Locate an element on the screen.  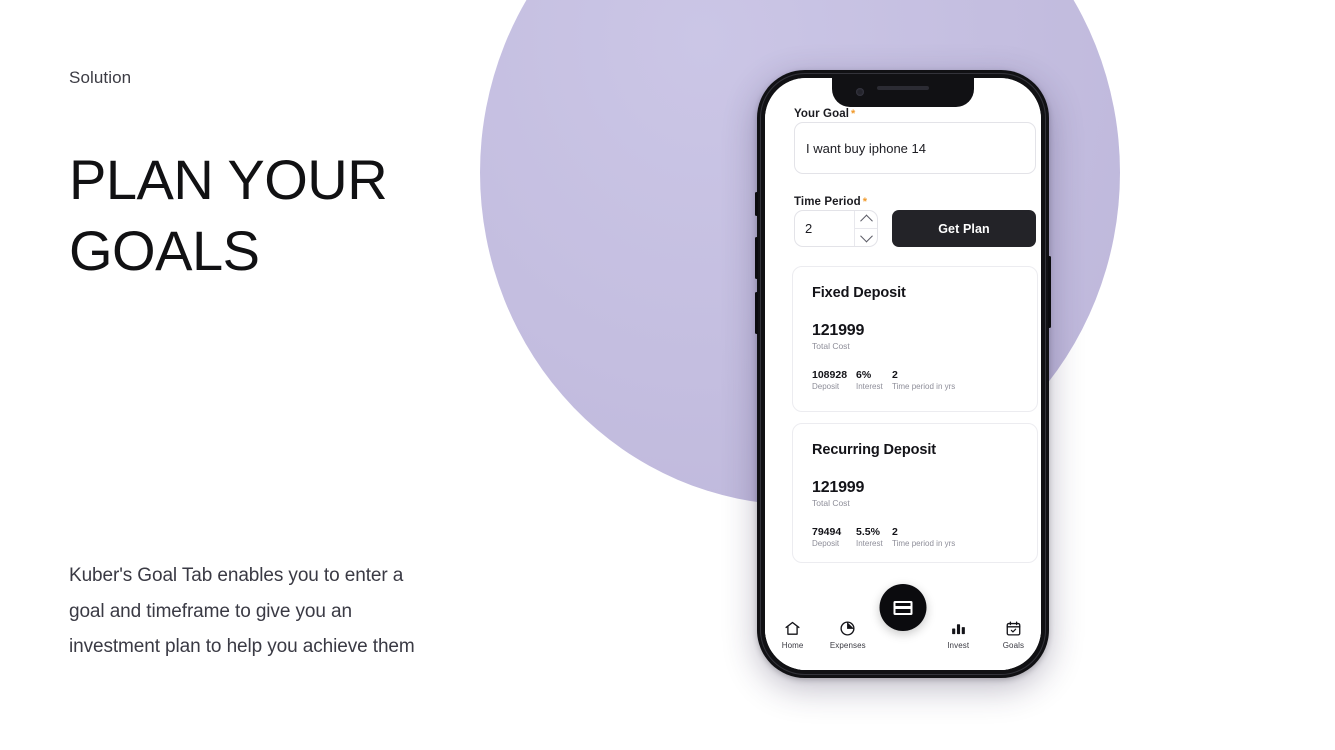
bottom-navigation-bar: Home Expenses Invest Goals is located at coordinates (903, 627).